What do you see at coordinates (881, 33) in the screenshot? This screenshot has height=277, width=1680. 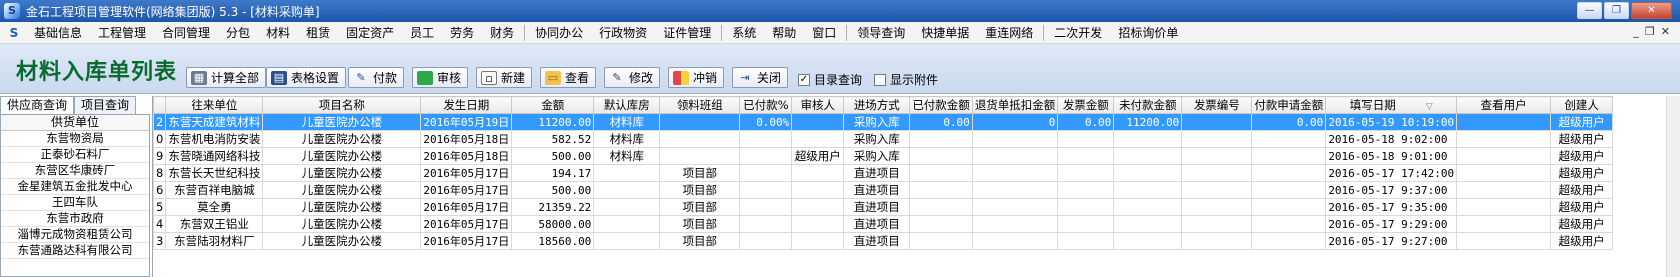 I see `menu-leader-query: 领导查询` at bounding box center [881, 33].